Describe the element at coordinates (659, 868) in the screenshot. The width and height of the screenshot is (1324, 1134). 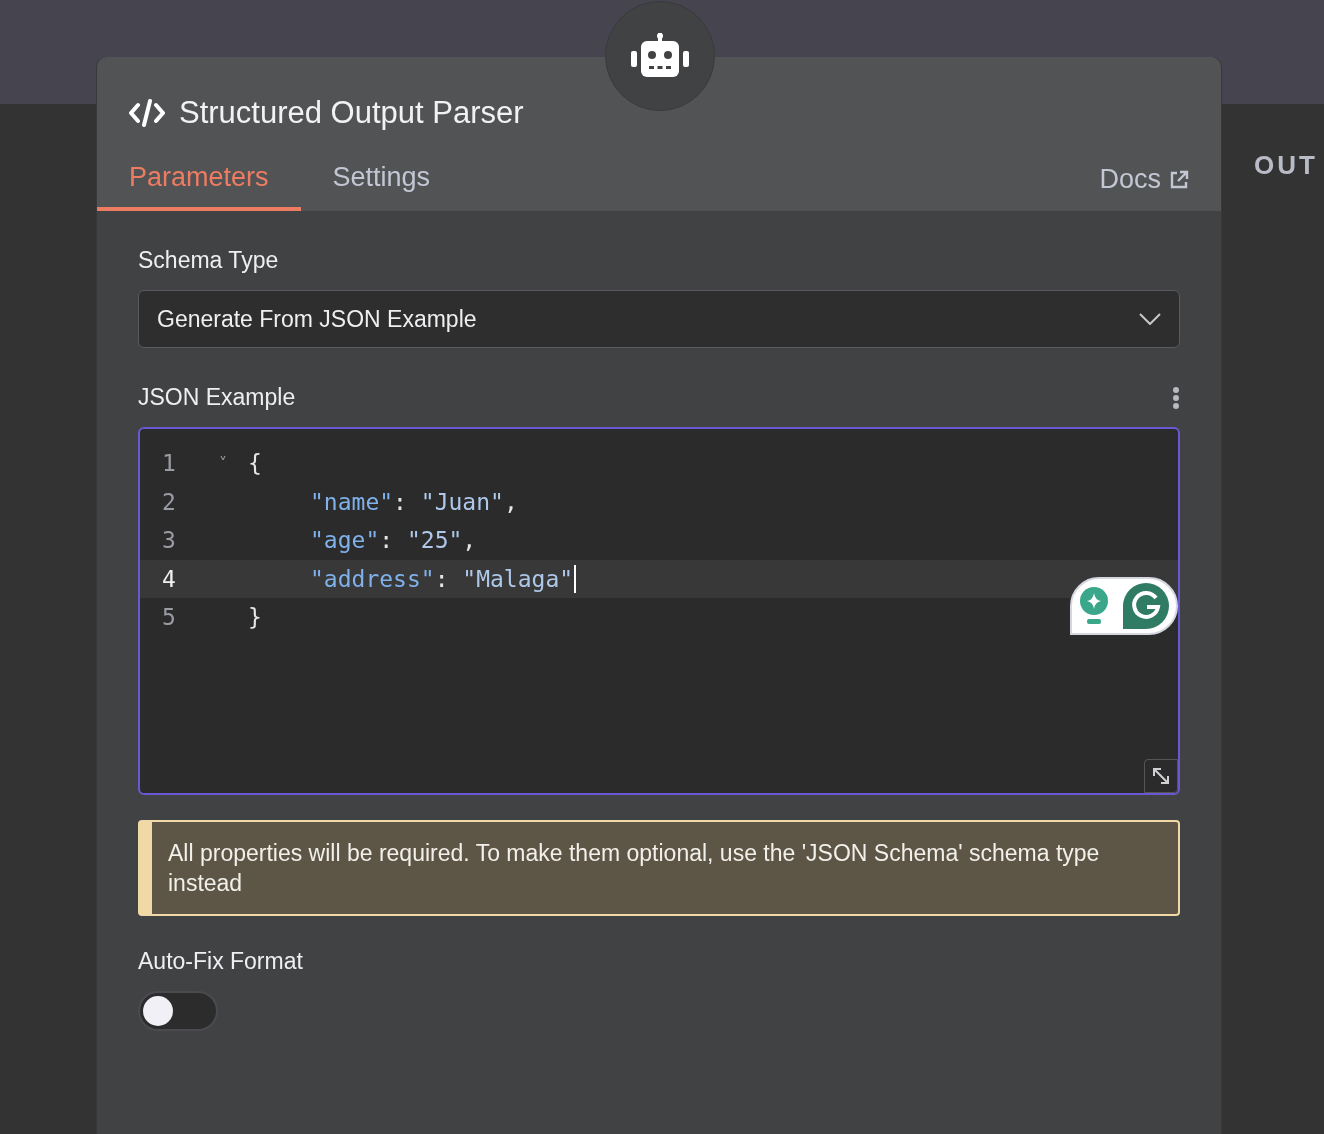
I see `warning-notice: All properties will be required. To make them optional, use the 'JSON Schema' schema type instead` at that location.